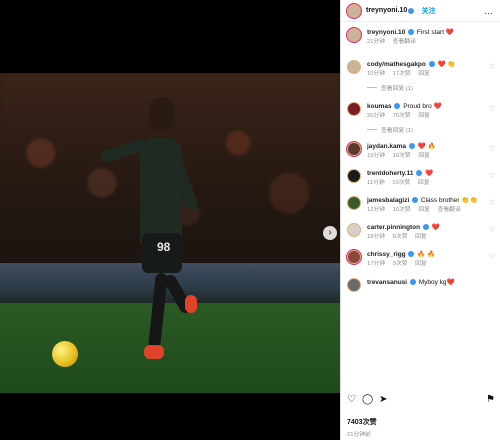  I want to click on player-boot, so click(191, 304).